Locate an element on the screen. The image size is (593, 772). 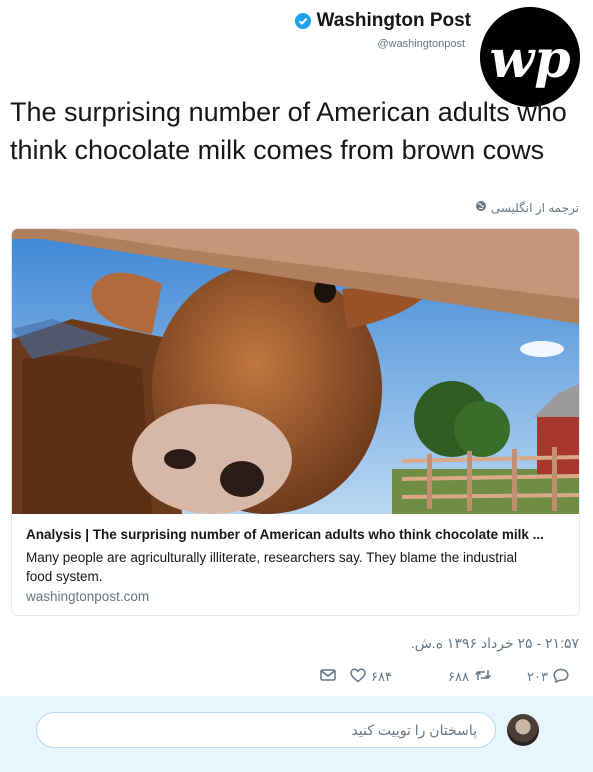
globe-icon is located at coordinates (481, 207).